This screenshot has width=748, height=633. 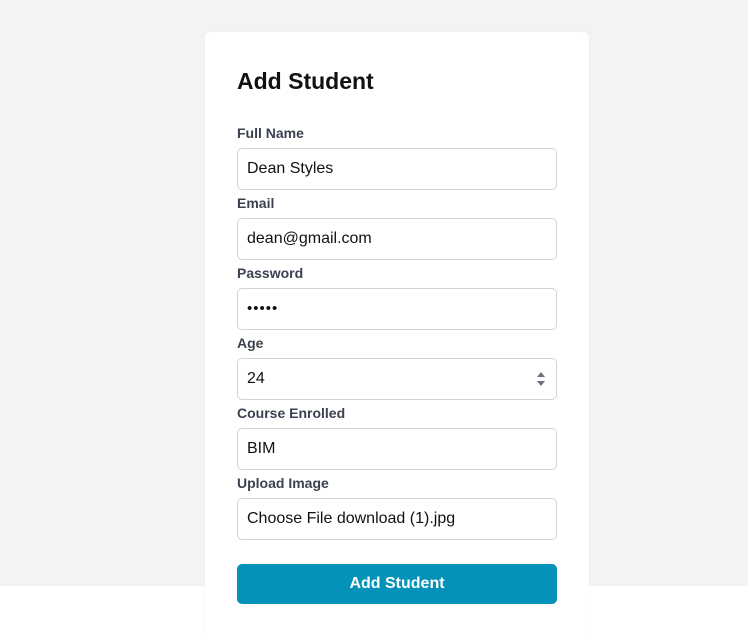 I want to click on course-input: BIM, so click(x=397, y=449).